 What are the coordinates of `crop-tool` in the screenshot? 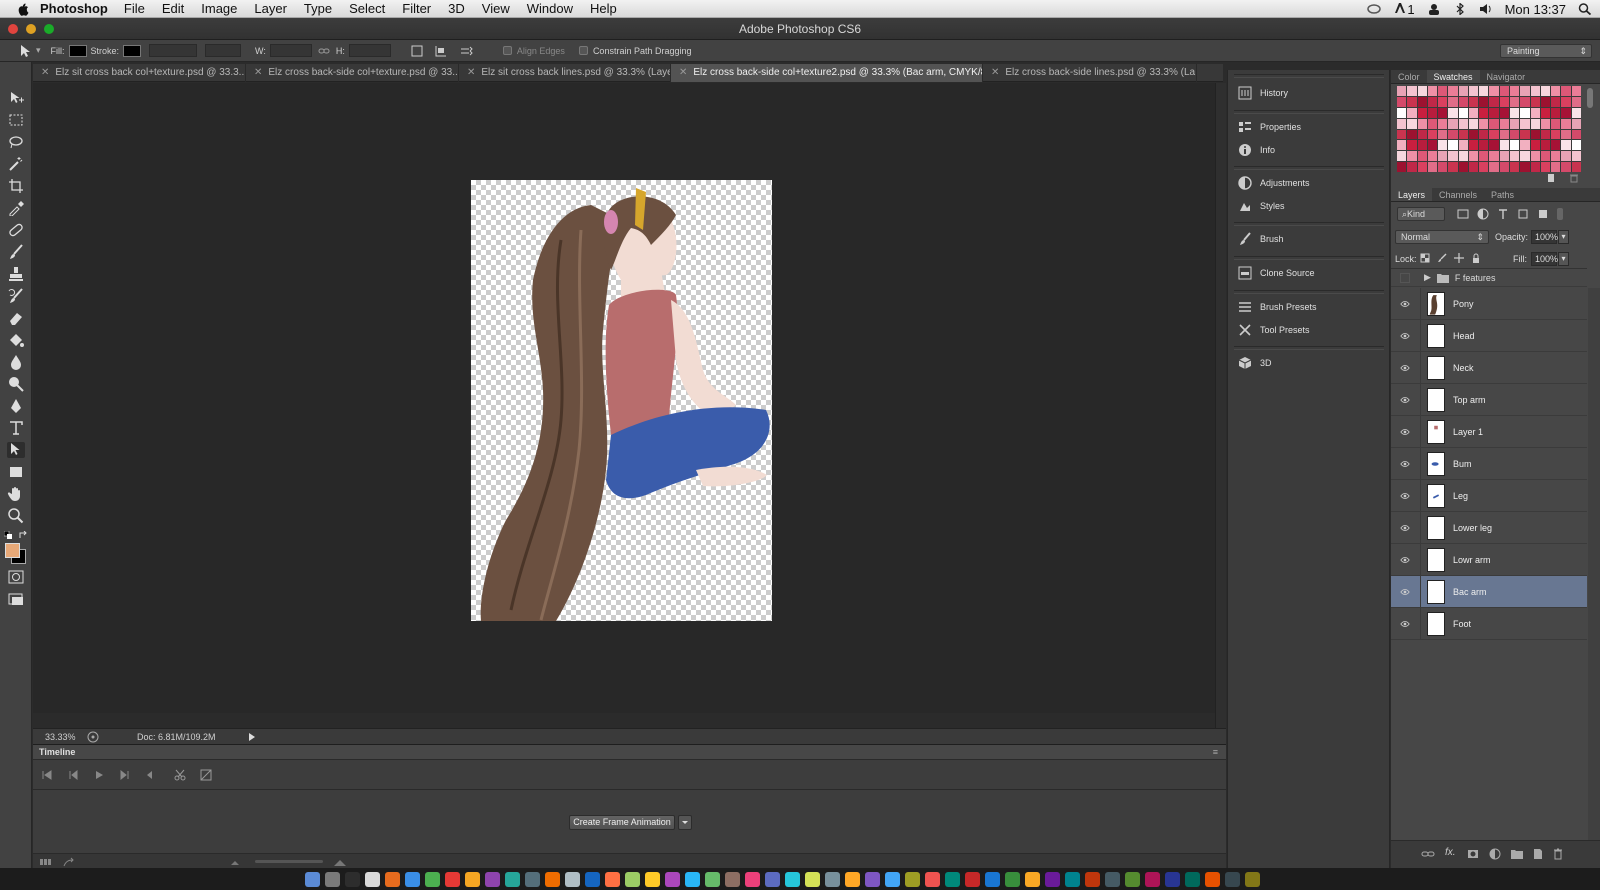 It's located at (16, 186).